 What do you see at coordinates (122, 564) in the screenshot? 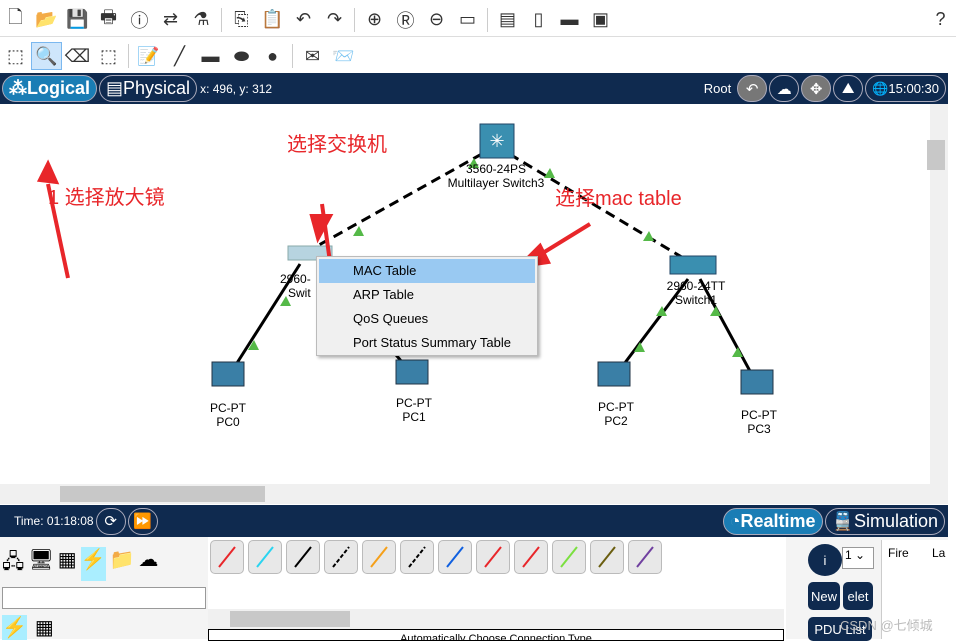
I see `misc-icon: 📁` at bounding box center [122, 564].